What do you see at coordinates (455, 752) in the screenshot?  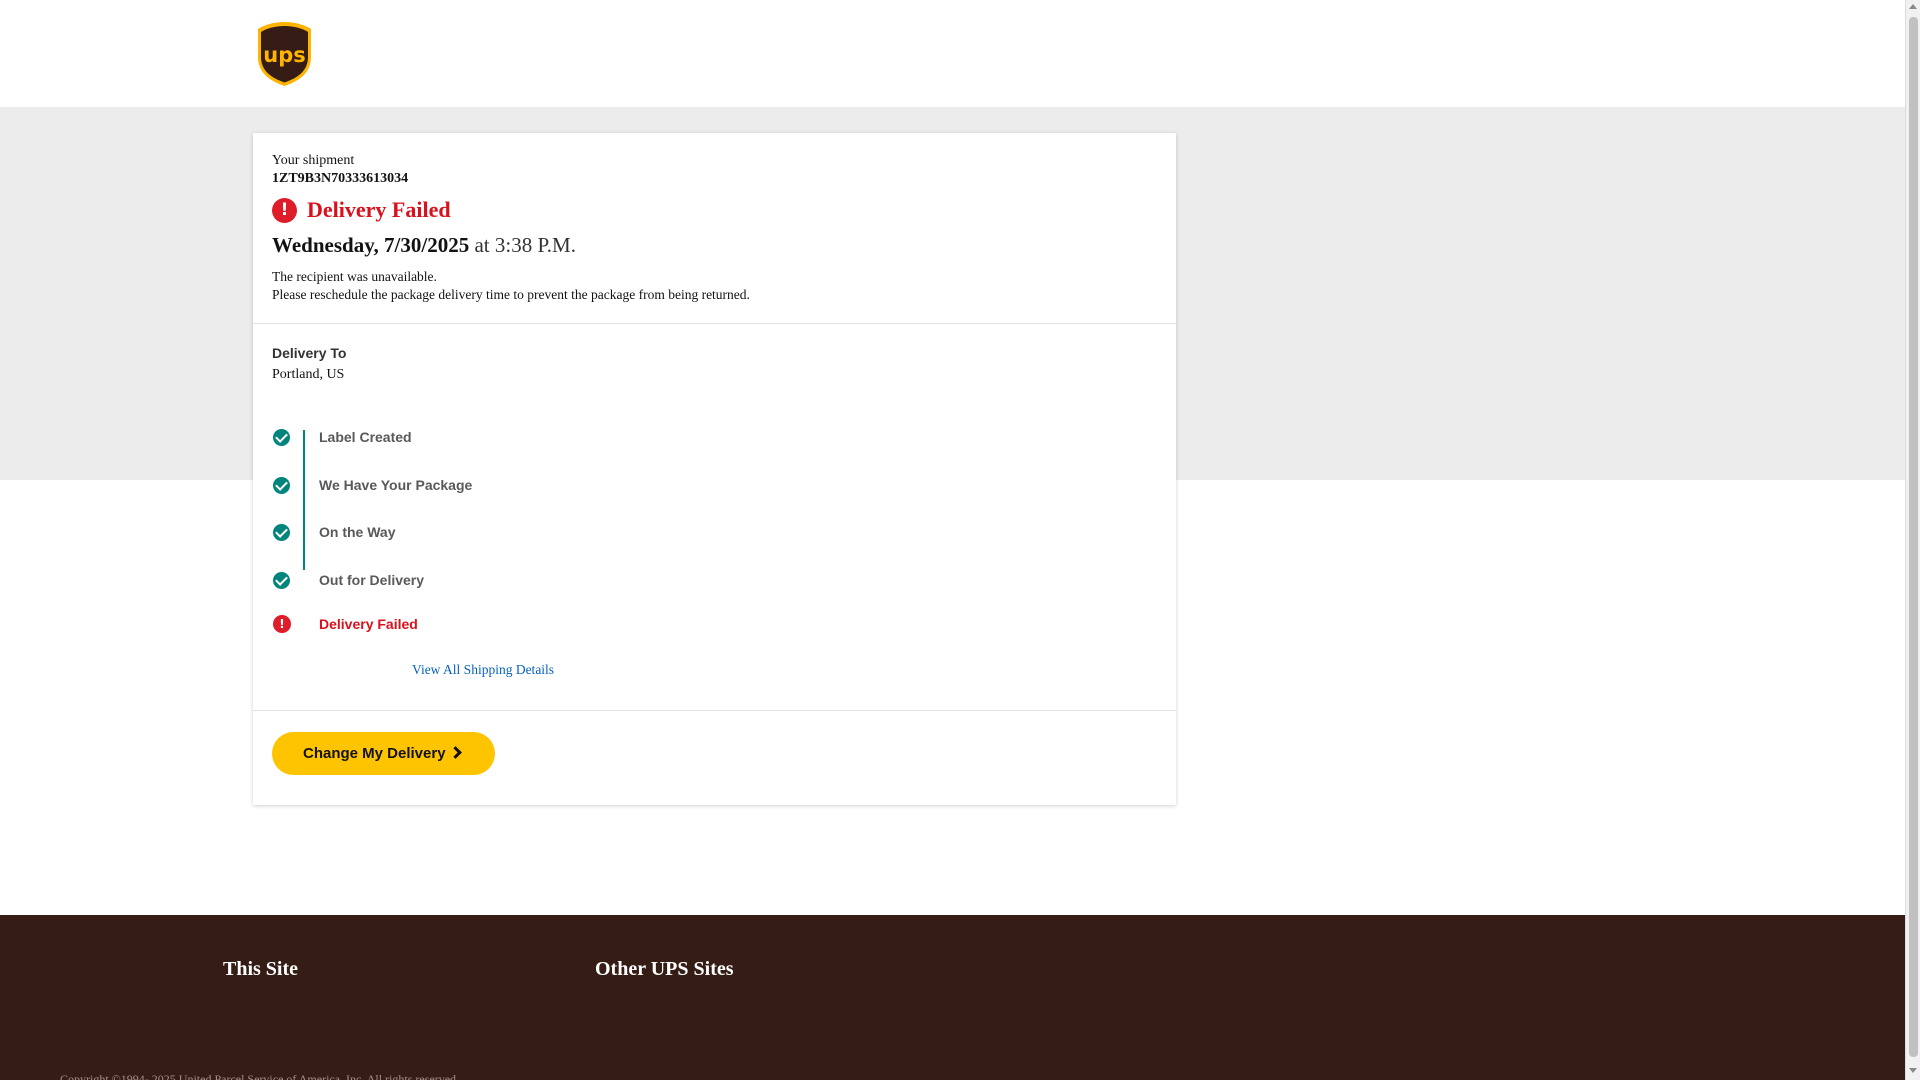 I see `chevron-right-icon` at bounding box center [455, 752].